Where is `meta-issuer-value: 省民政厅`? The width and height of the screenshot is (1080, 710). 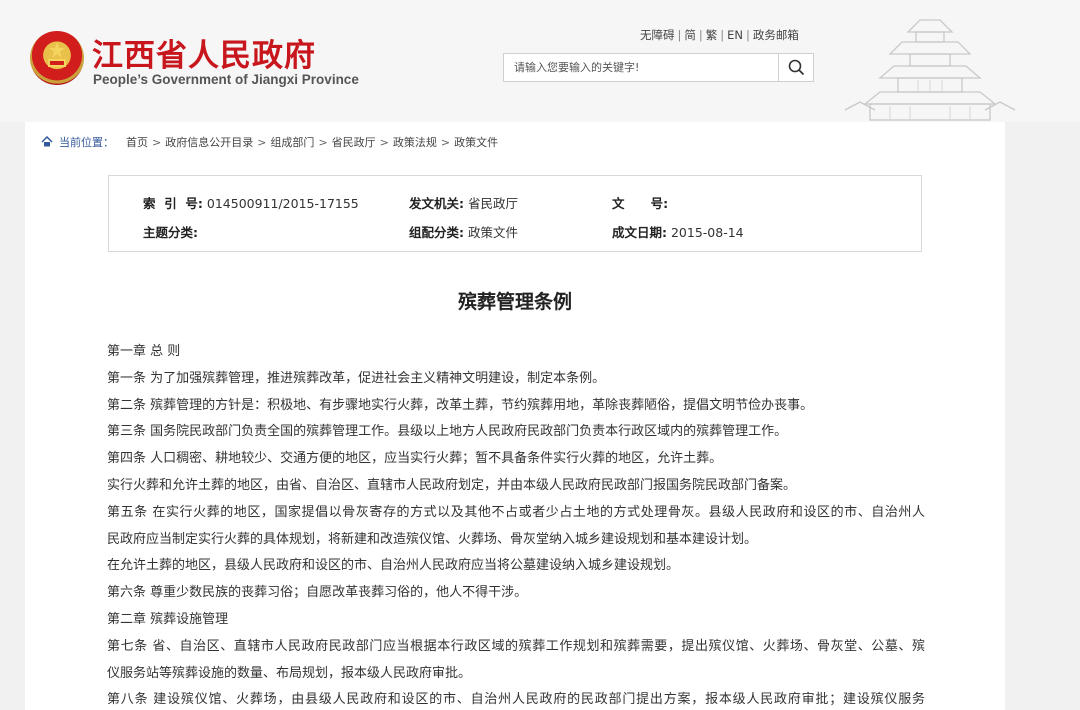 meta-issuer-value: 省民政厅 is located at coordinates (492, 203).